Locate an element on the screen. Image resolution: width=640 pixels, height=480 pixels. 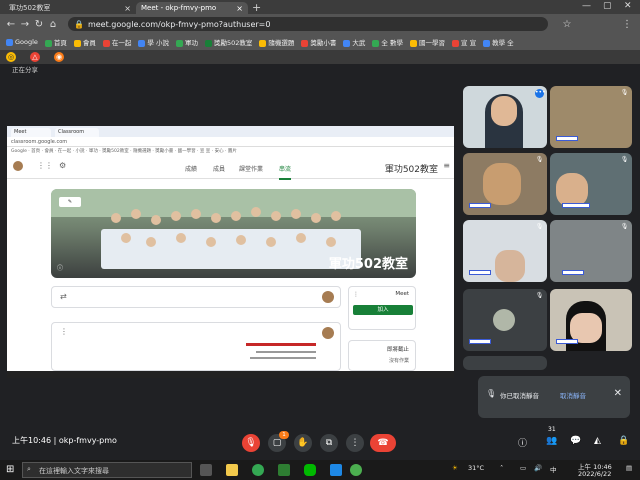
task-view-icon is located at coordinates (206, 470).